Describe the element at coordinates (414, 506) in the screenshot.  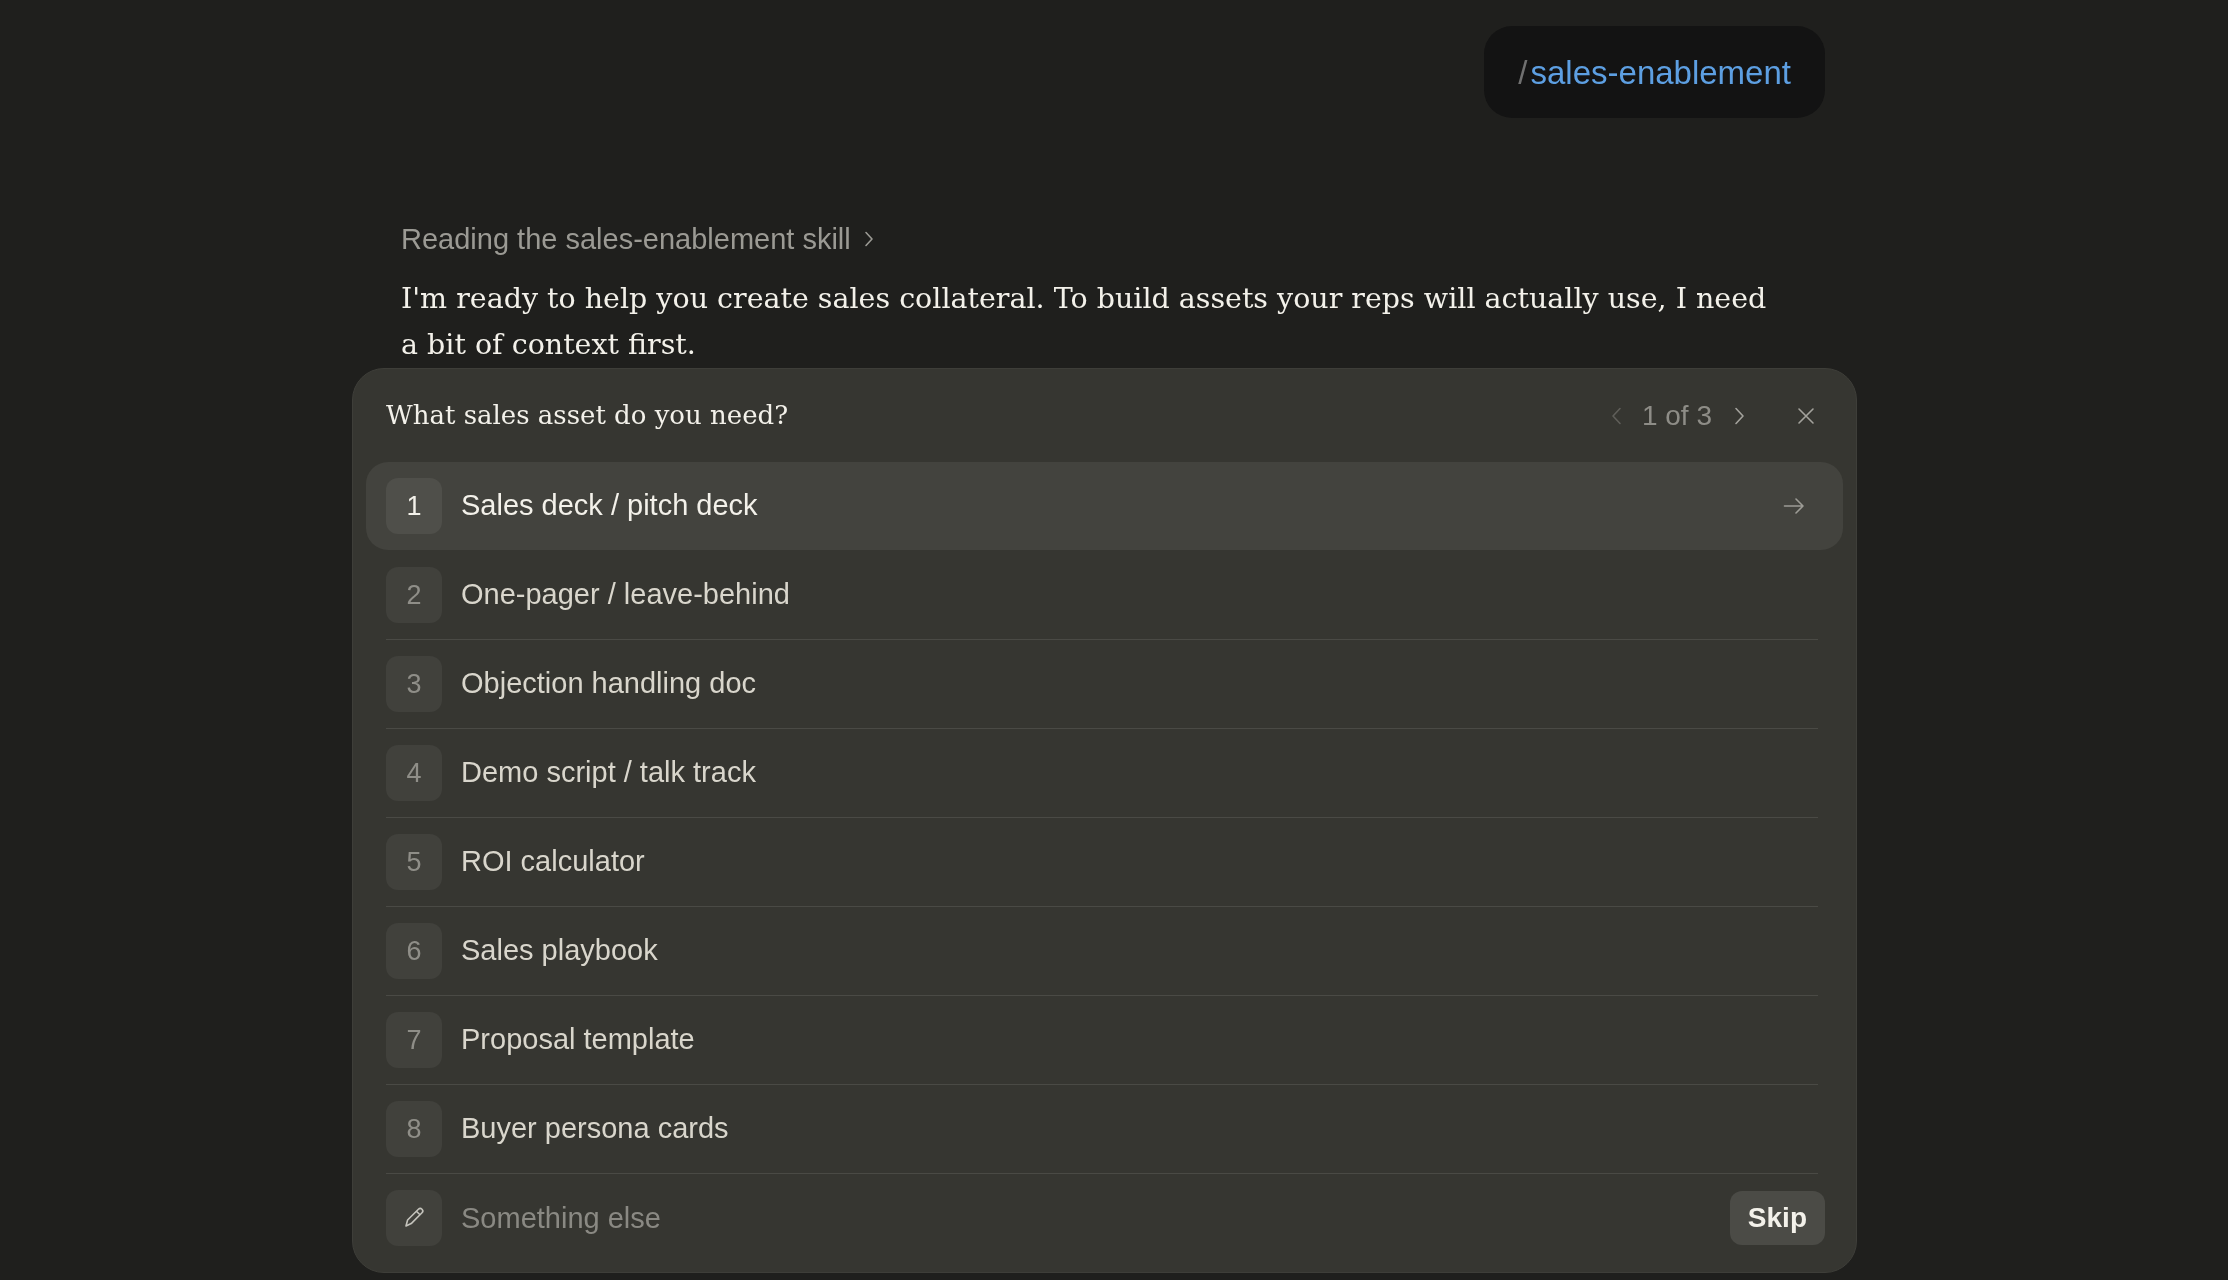
I see `number-badge: 1` at that location.